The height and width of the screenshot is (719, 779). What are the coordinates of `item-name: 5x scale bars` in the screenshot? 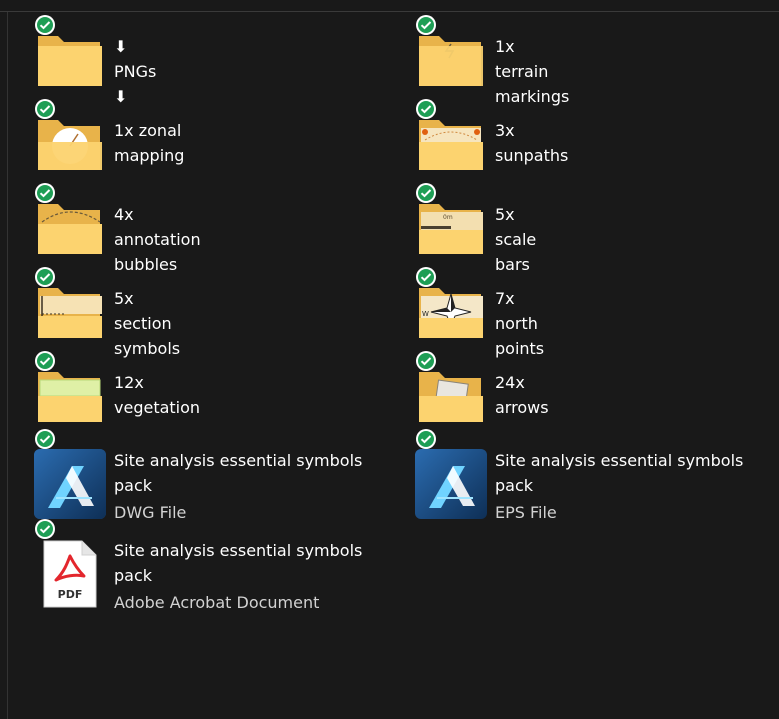 It's located at (516, 239).